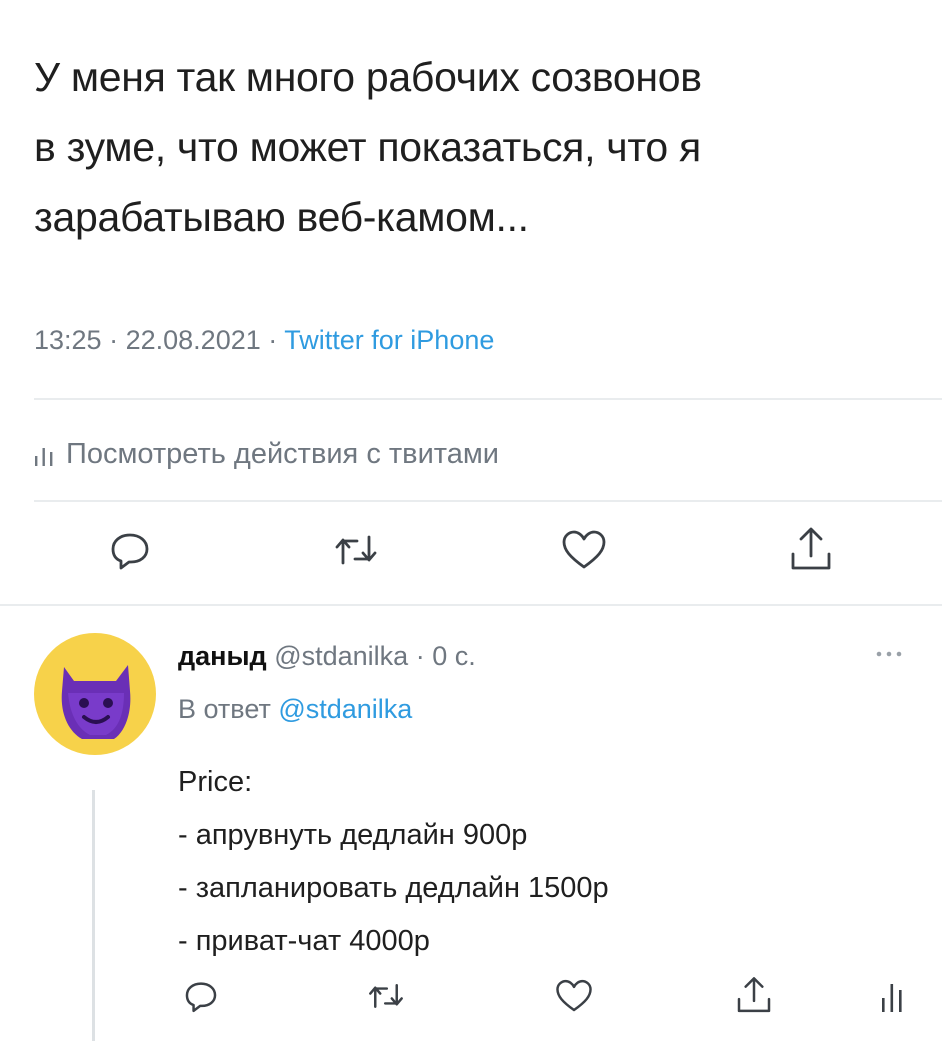 The width and height of the screenshot is (942, 1041). Describe the element at coordinates (68, 340) in the screenshot. I see `tweet-time: 13:25` at that location.